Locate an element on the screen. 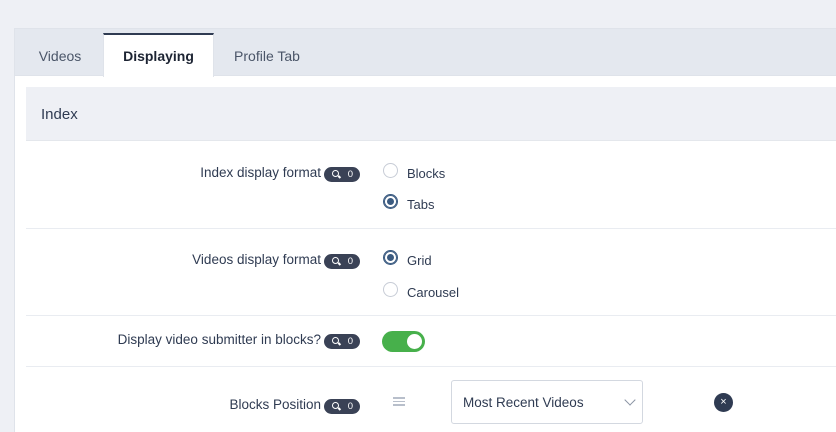 The width and height of the screenshot is (836, 432). radio-label-grid: Grid is located at coordinates (419, 260).